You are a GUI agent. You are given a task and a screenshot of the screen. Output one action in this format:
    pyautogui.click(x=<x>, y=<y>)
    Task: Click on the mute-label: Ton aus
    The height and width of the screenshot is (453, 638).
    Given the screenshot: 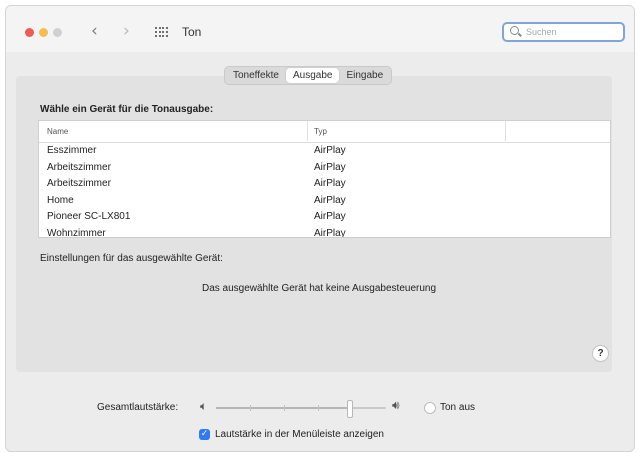 What is the action you would take?
    pyautogui.click(x=458, y=407)
    